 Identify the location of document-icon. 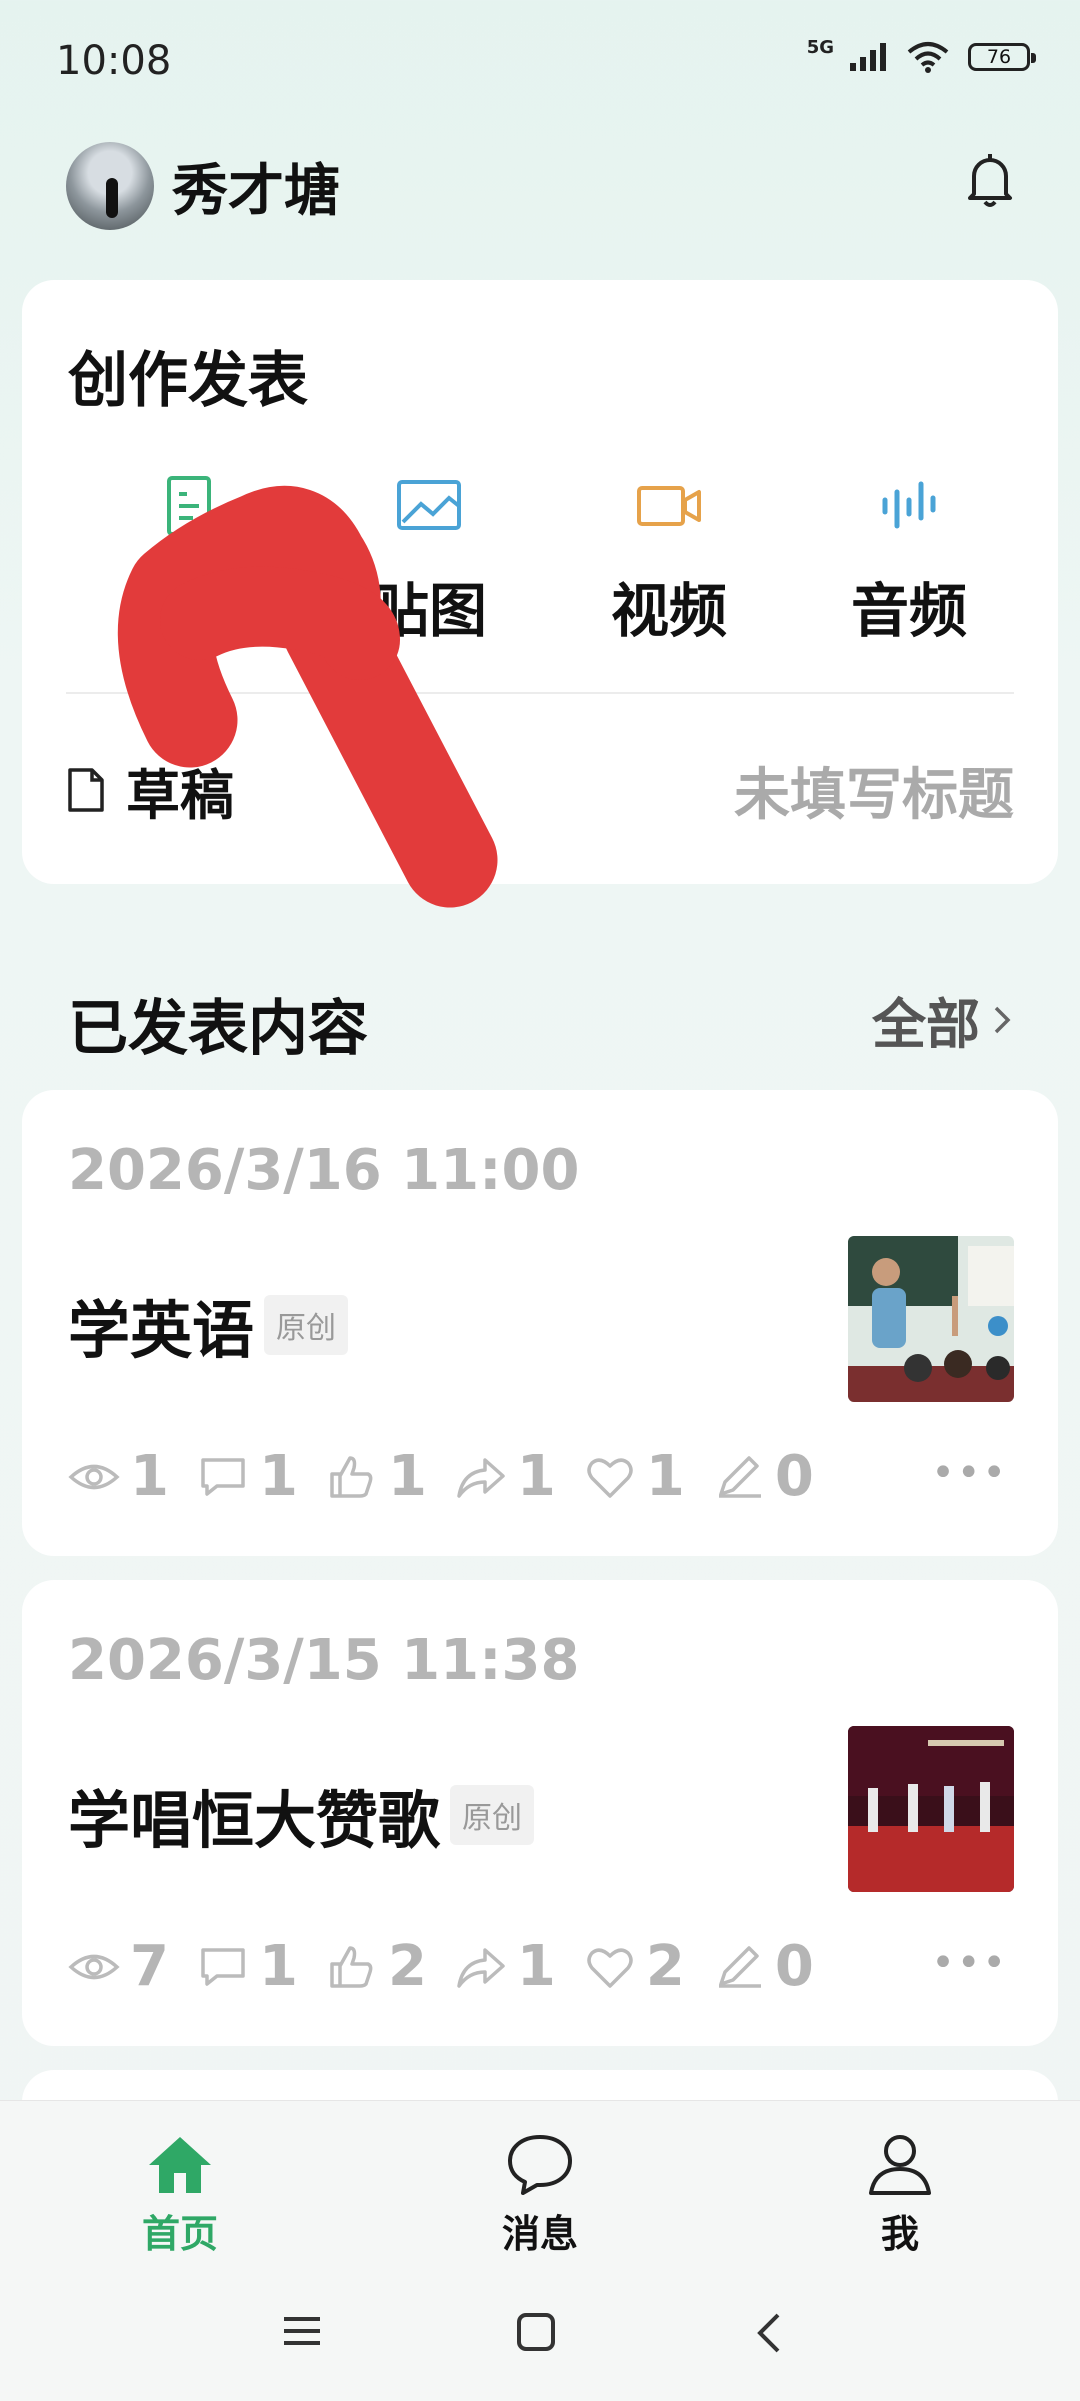
(189, 506).